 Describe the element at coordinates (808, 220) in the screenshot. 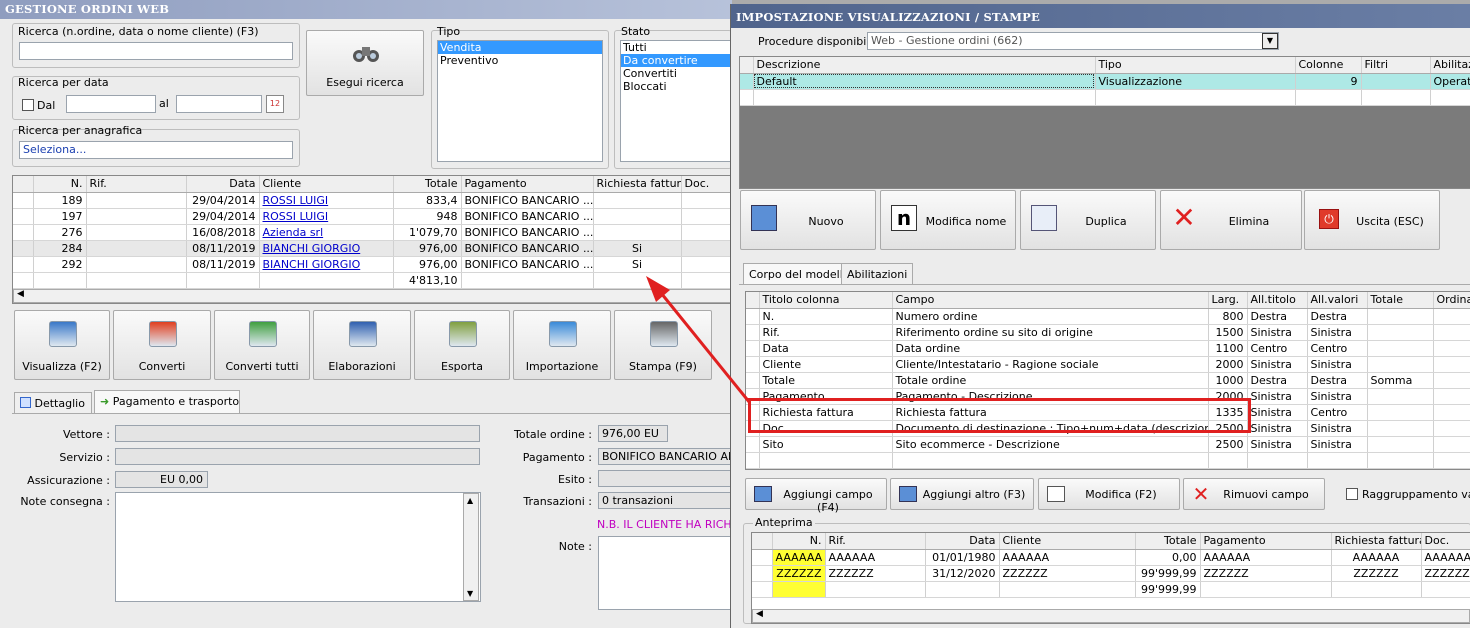

I see `new-button: Nuovo` at that location.